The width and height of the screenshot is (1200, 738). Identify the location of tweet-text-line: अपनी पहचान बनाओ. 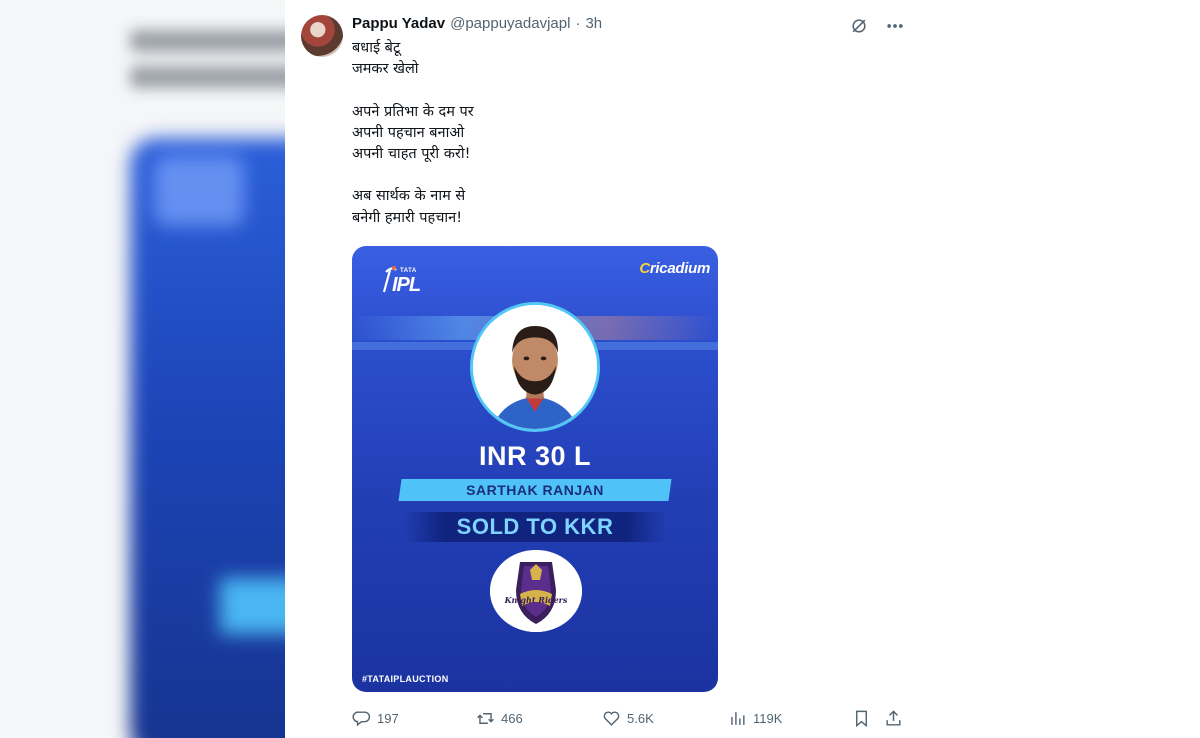
(408, 132).